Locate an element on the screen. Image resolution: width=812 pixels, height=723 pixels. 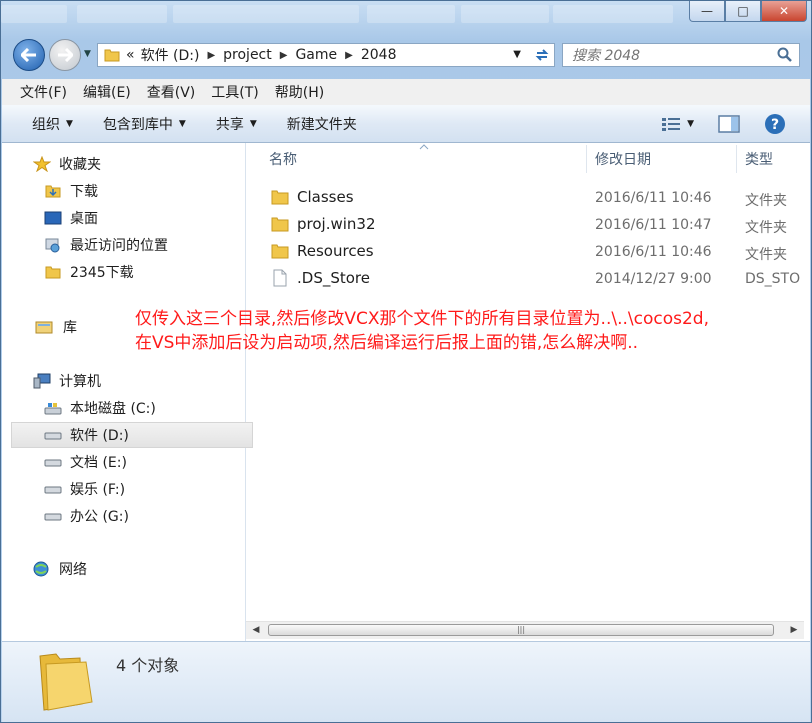
file-name: proj.win32 is located at coordinates (336, 224).